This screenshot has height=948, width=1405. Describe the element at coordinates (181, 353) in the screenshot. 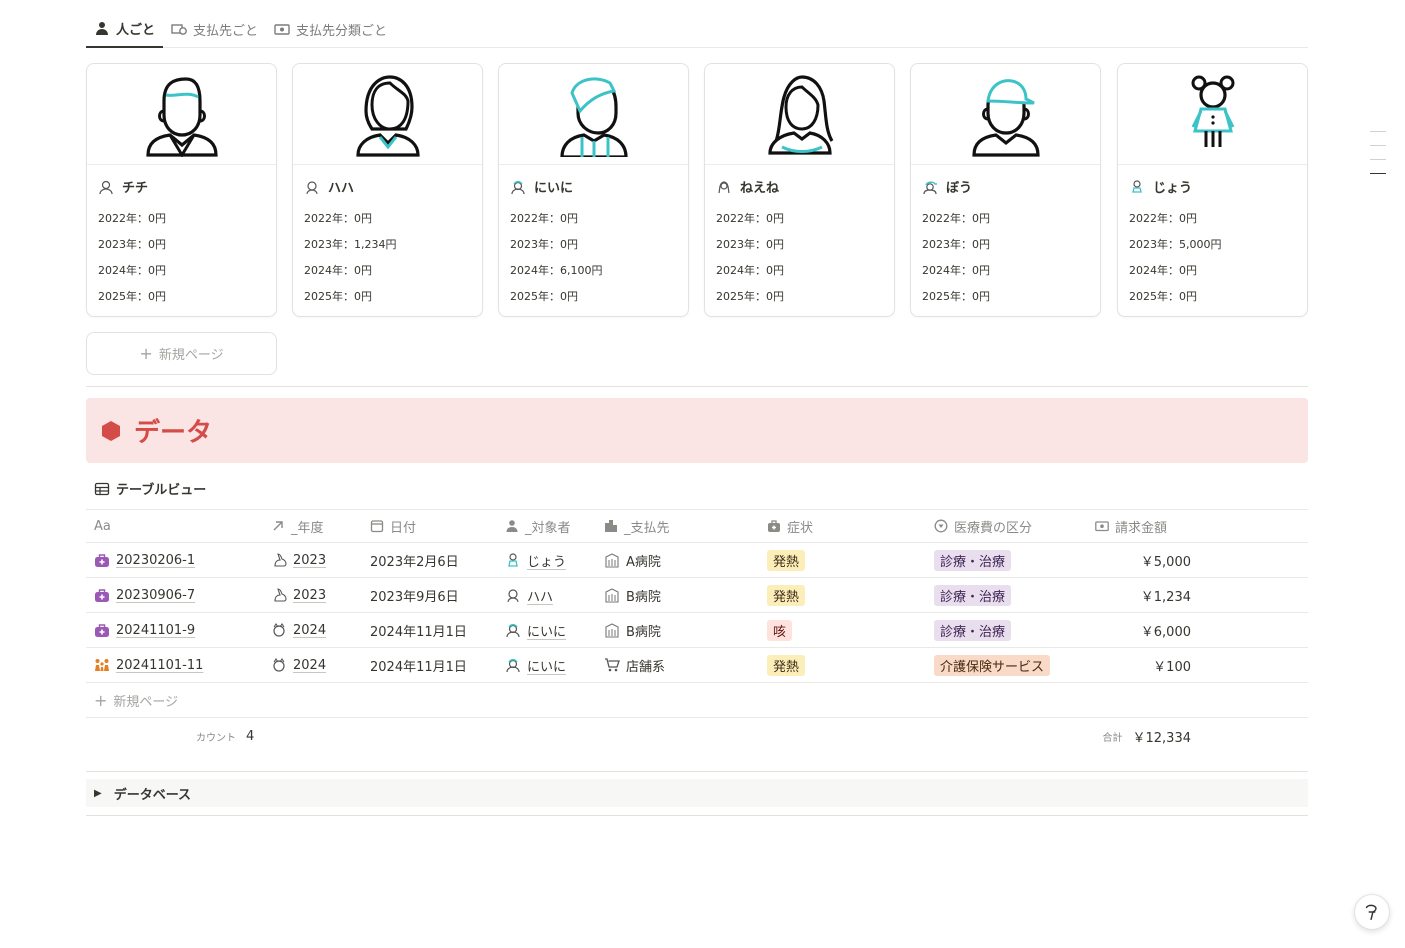

I see `gallery-new-page-button: + 新規ページ` at that location.